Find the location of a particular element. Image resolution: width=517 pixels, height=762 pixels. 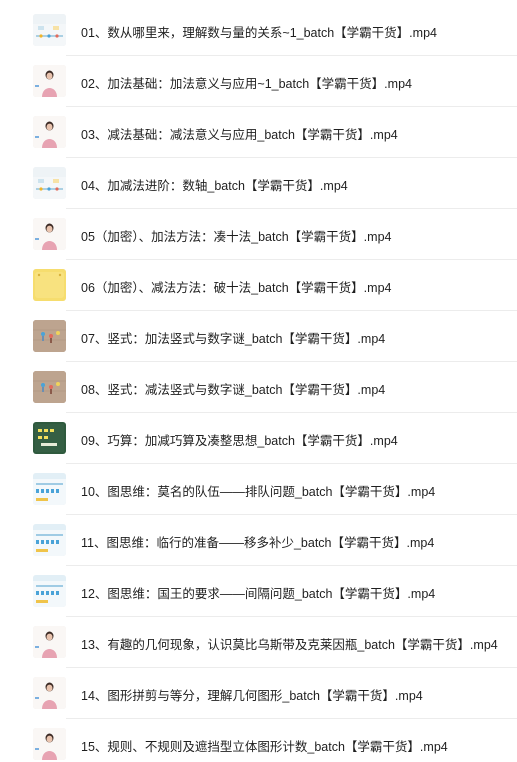

file-name: 01、数从哪里来，理解数与量的关系~1_batch【学霸干货】.mp4 is located at coordinates (259, 33).